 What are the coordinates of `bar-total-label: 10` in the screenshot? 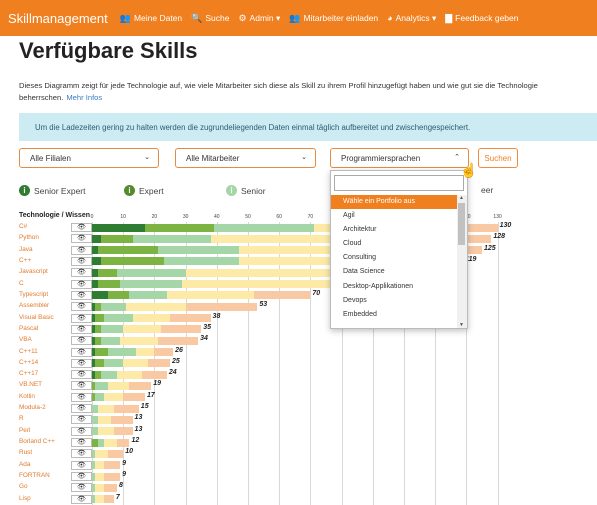 It's located at (129, 452).